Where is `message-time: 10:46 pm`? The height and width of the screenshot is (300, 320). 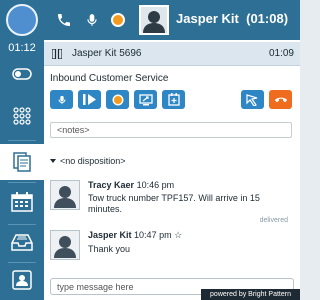 message-time: 10:46 pm is located at coordinates (155, 185).